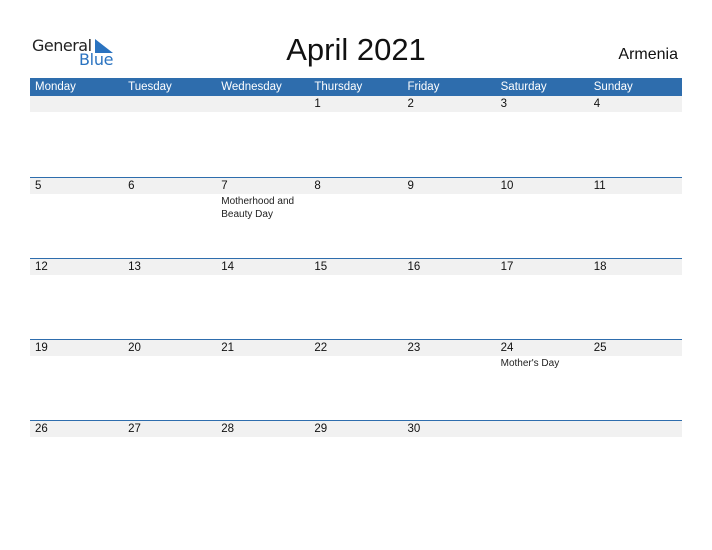 The height and width of the screenshot is (550, 712). What do you see at coordinates (507, 267) in the screenshot?
I see `day-number: 17` at bounding box center [507, 267].